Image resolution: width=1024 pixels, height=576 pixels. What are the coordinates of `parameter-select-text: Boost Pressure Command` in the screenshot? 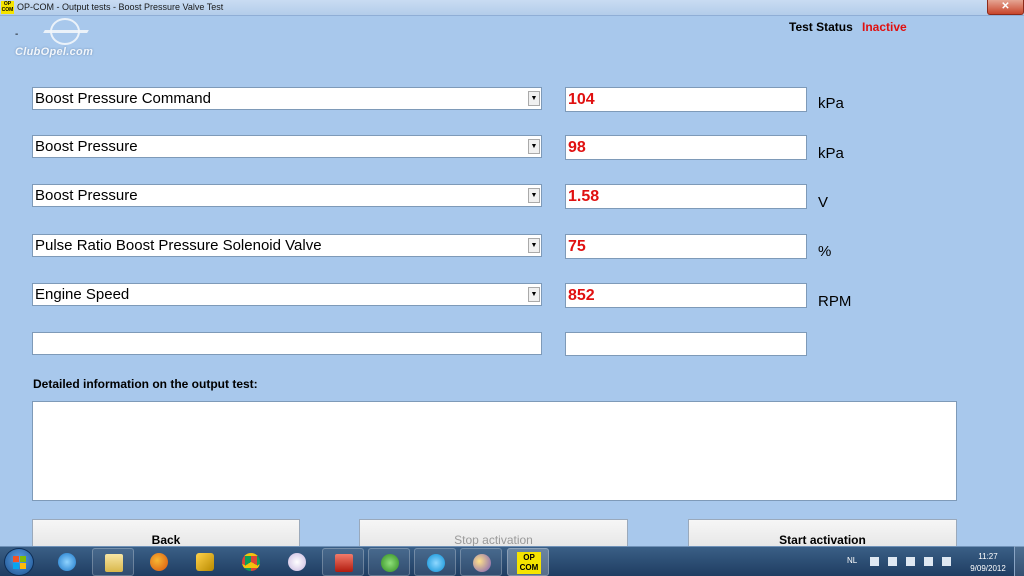 It's located at (123, 98).